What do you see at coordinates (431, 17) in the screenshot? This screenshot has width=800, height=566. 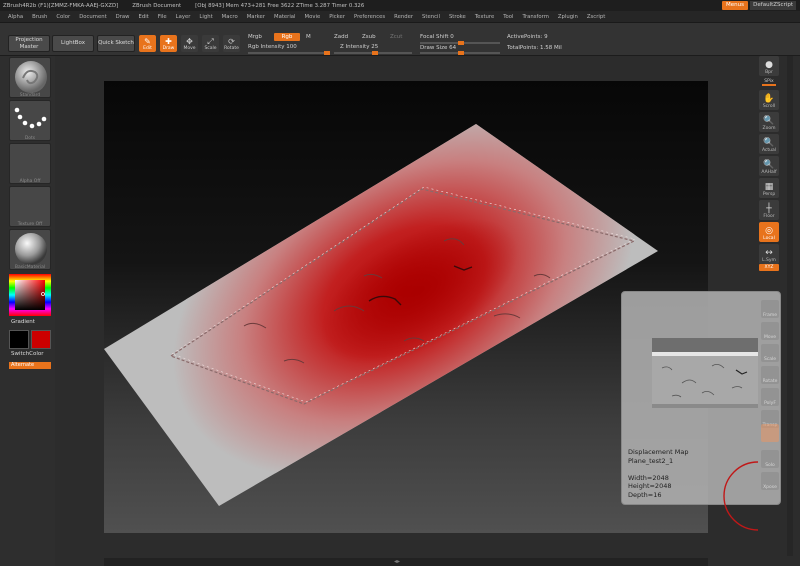 I see `menu-stencil: Stencil` at bounding box center [431, 17].